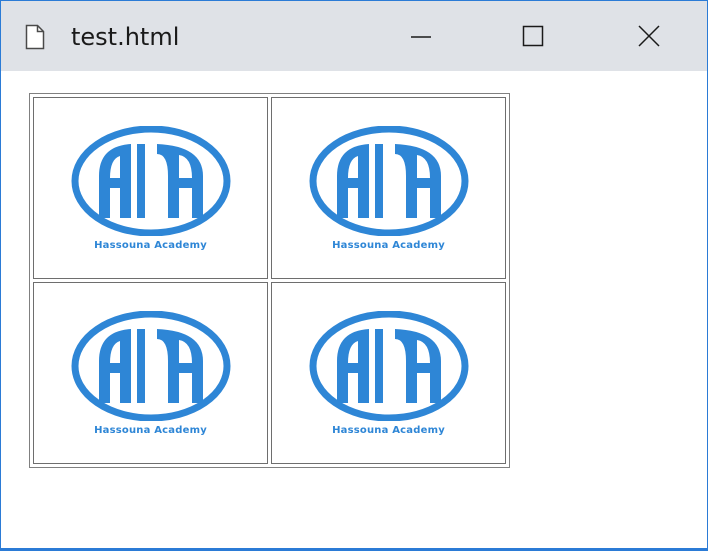 The width and height of the screenshot is (708, 551). I want to click on close-icon, so click(649, 36).